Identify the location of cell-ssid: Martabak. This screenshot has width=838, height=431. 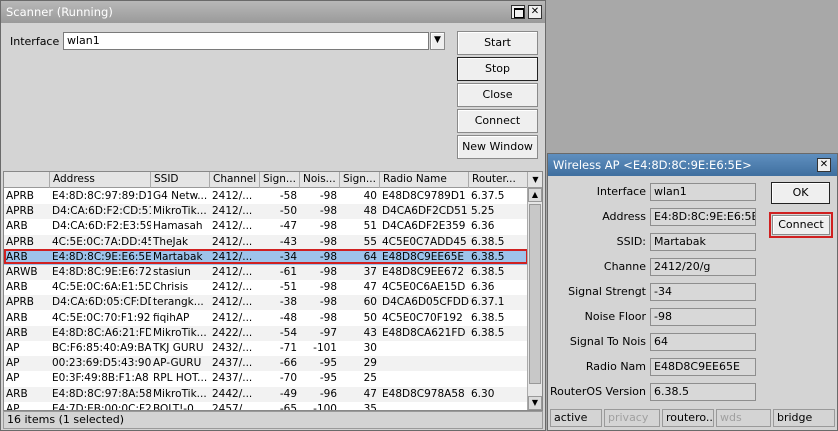
(178, 256).